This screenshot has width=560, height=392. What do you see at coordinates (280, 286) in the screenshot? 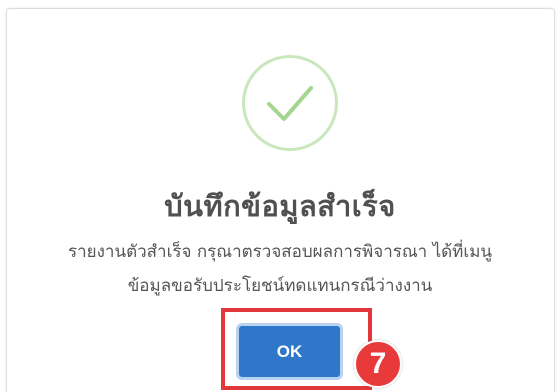
I see `dialog-message-line2: ข้อมูลขอรับประโยชน์ทดแทนกรณีว่างงาน` at bounding box center [280, 286].